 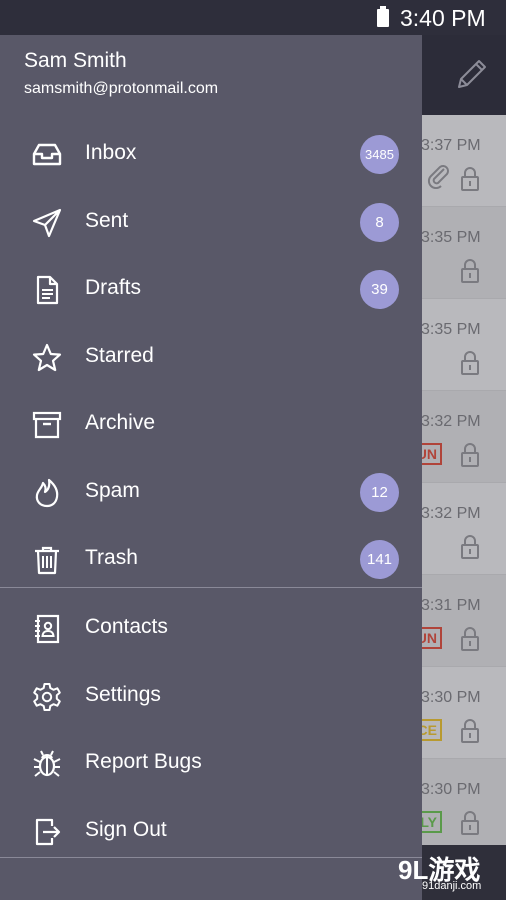 I want to click on drawer-header: Sam Smith samsmith@protonmail.com, so click(x=211, y=75).